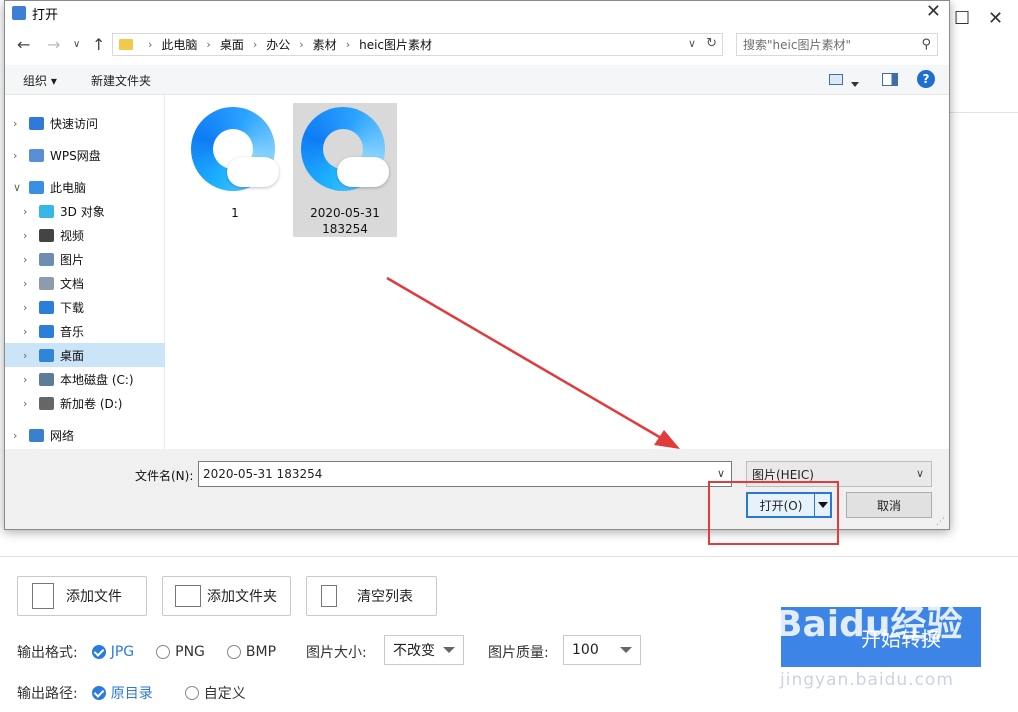 The image size is (1018, 712). I want to click on annotation-highlight-box, so click(773, 513).